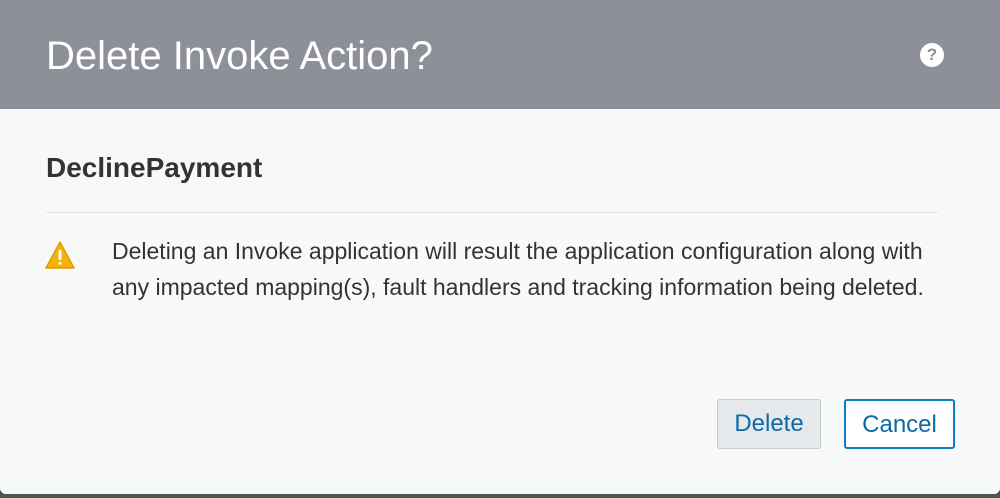 Image resolution: width=1000 pixels, height=498 pixels. I want to click on item-name: DeclinePayment, so click(154, 167).